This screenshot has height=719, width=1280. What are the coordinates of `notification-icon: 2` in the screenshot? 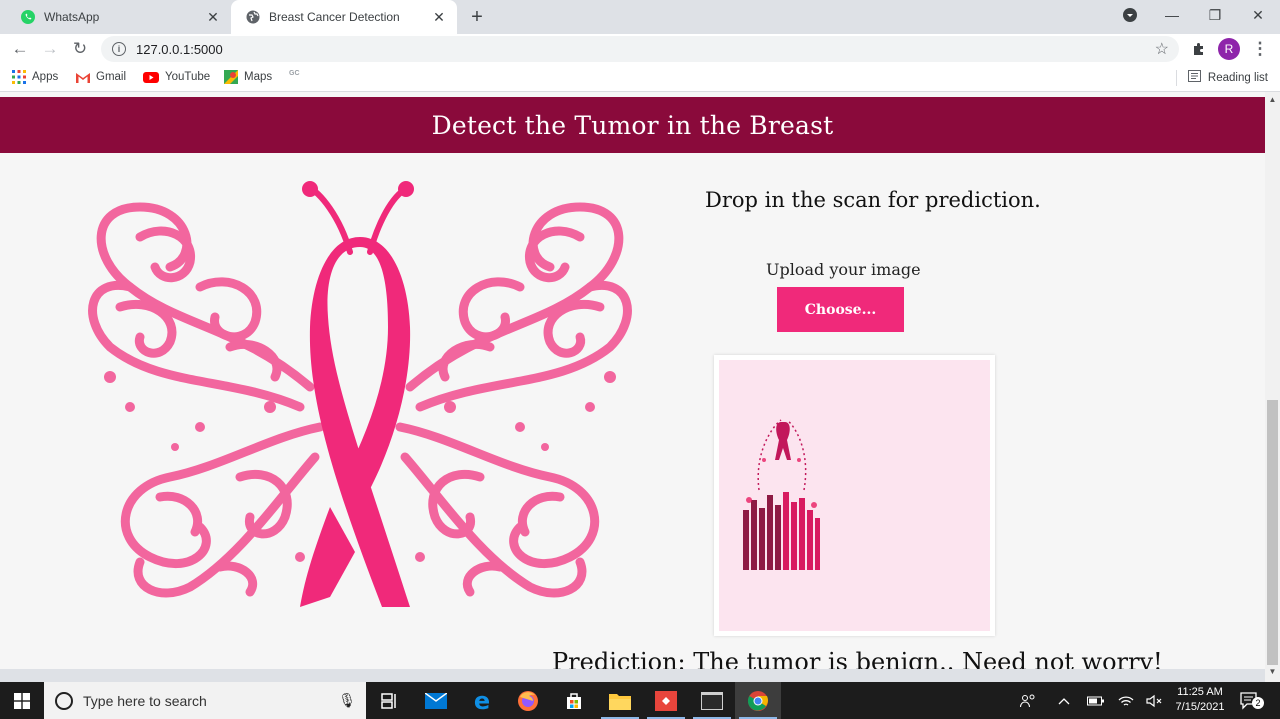 It's located at (1252, 700).